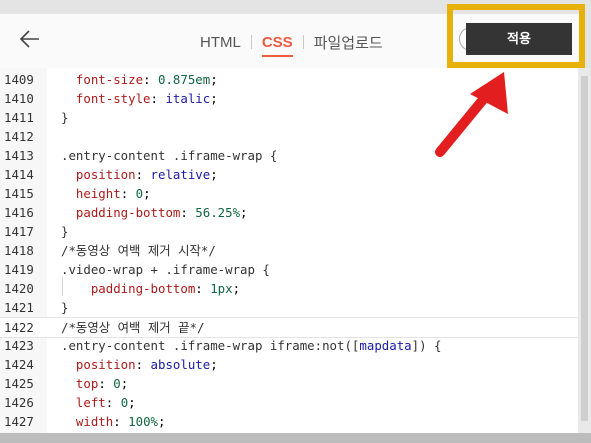 This screenshot has height=443, width=591. I want to click on line-code: /*동영상 여백 제거 끝*/, so click(133, 327).